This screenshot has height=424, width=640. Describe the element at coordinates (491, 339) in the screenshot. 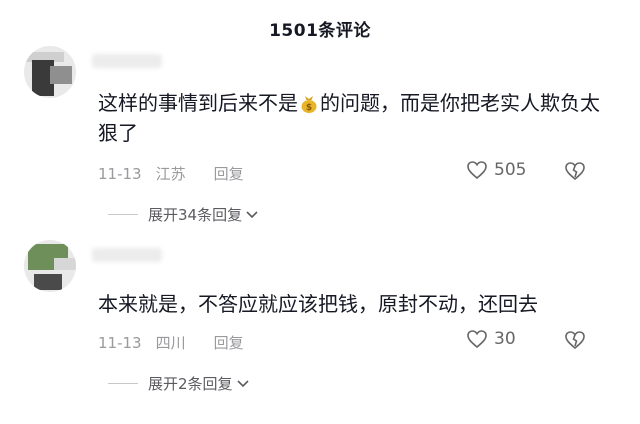

I see `like-button: 30` at that location.